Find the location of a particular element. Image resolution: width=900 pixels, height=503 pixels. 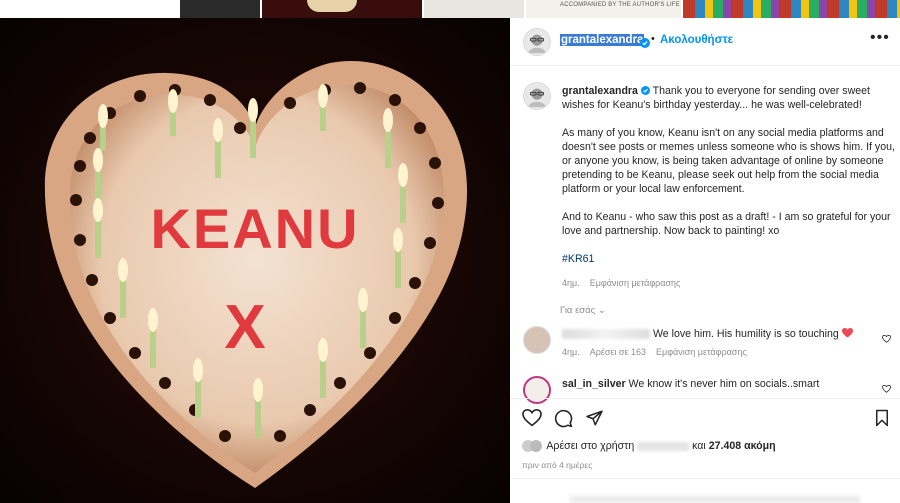

caption-author-avatar is located at coordinates (537, 96).